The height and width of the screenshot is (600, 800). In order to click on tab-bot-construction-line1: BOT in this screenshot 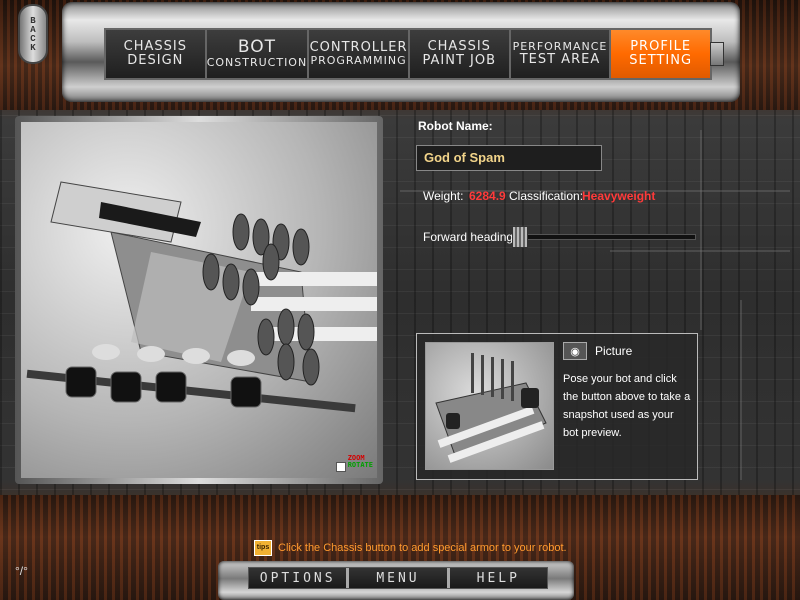, I will do `click(257, 47)`.